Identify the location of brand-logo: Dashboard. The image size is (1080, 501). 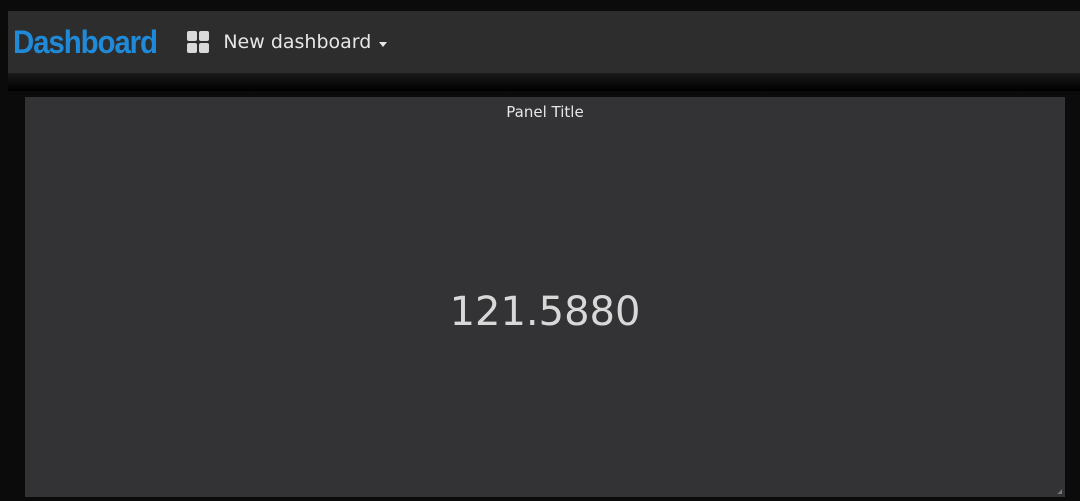
(85, 42).